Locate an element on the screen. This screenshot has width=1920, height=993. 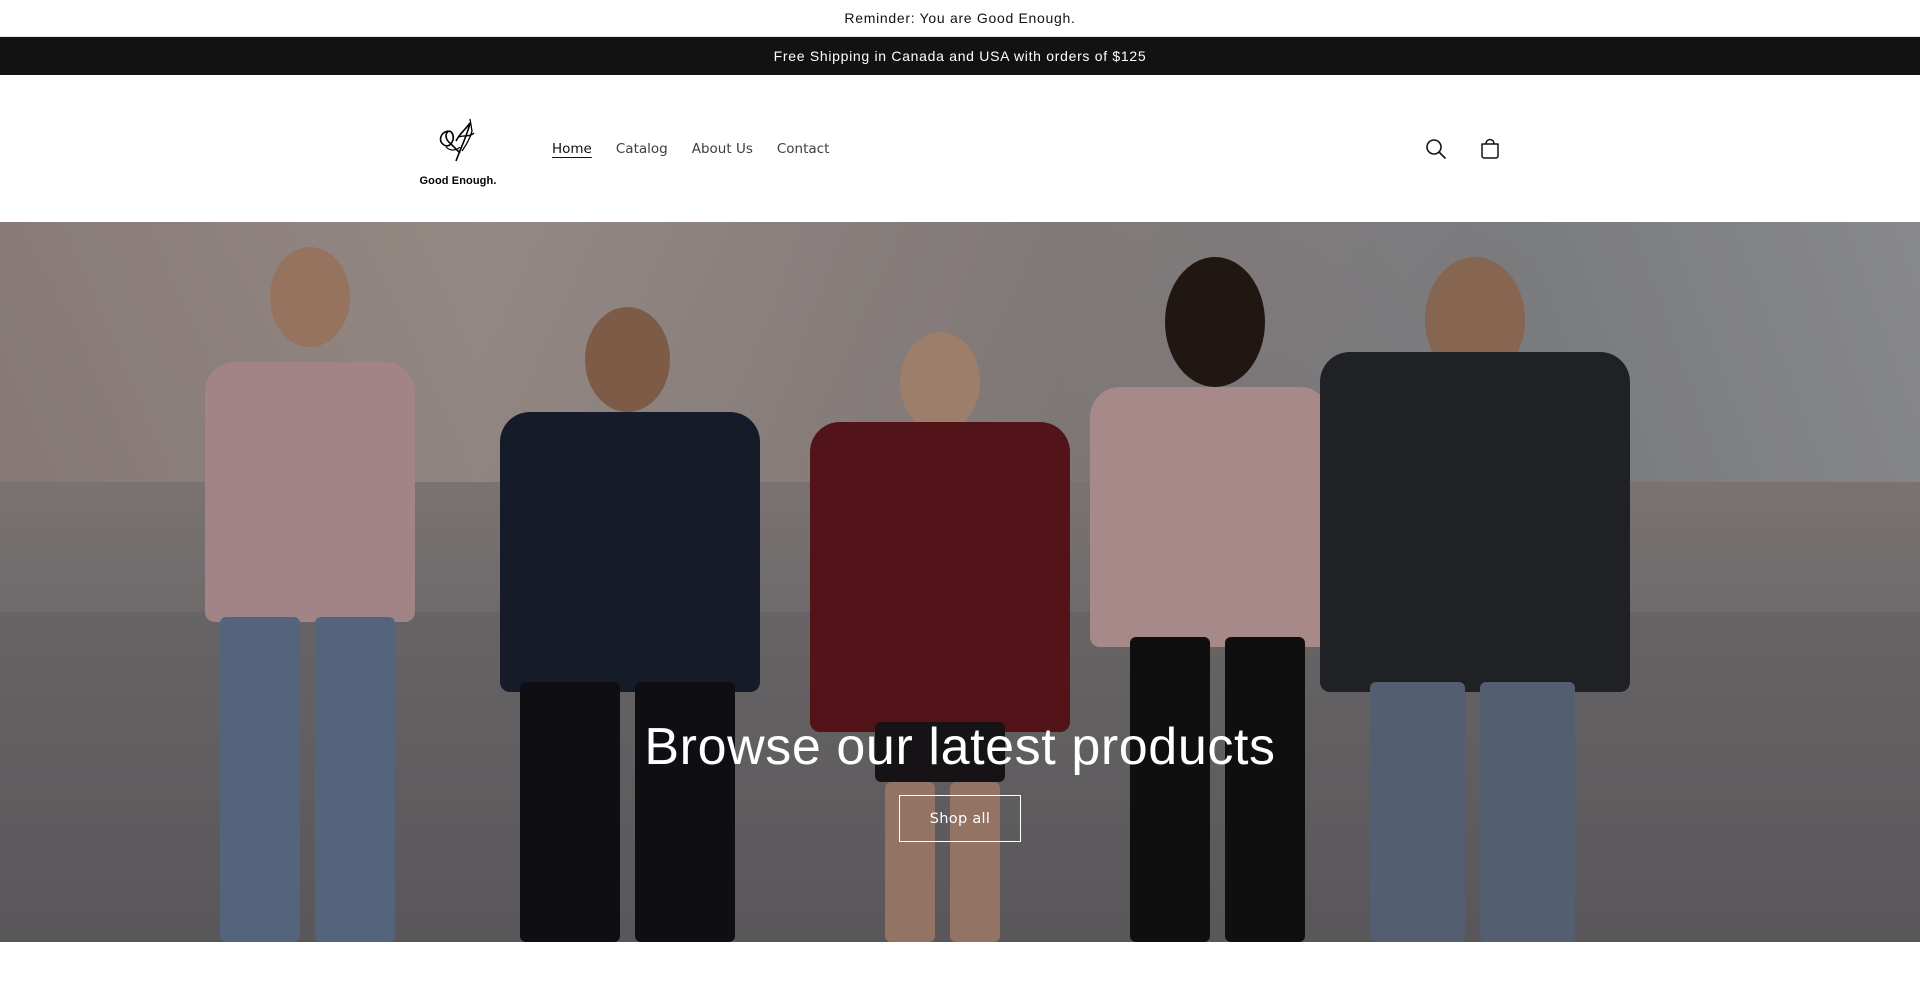
announcement-reminder-text: Reminder: You are Good Enough. is located at coordinates (960, 18).